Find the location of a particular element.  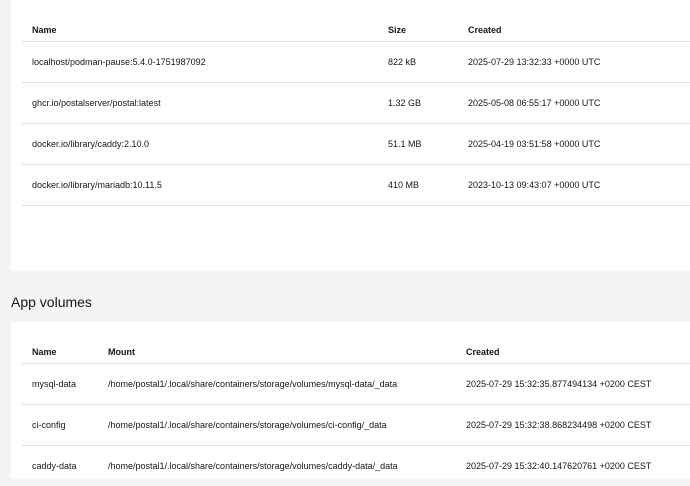

image-created: 2025-07-29 13:32:33 +0000 UTC is located at coordinates (574, 62).